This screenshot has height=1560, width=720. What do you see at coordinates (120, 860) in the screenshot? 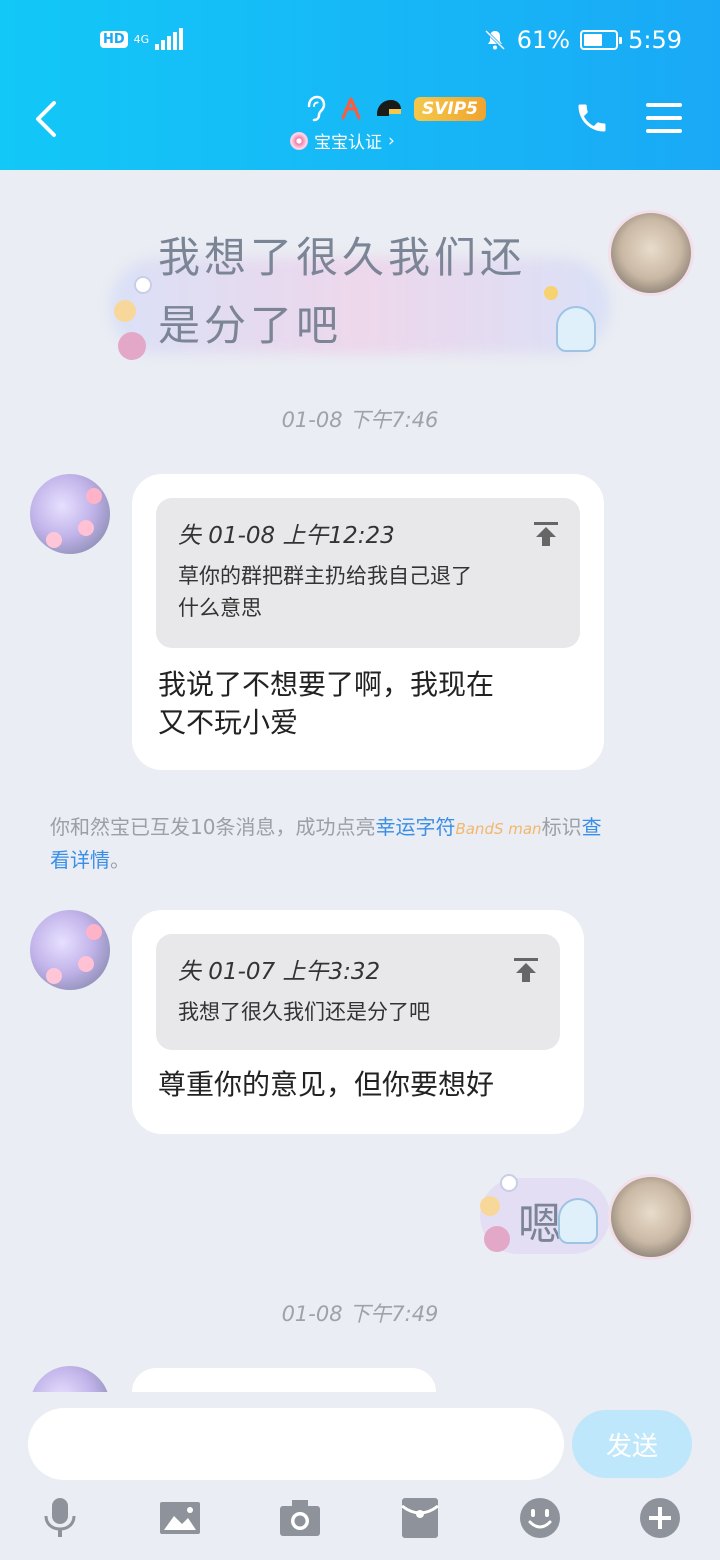
I see `notice-text: 。` at bounding box center [120, 860].